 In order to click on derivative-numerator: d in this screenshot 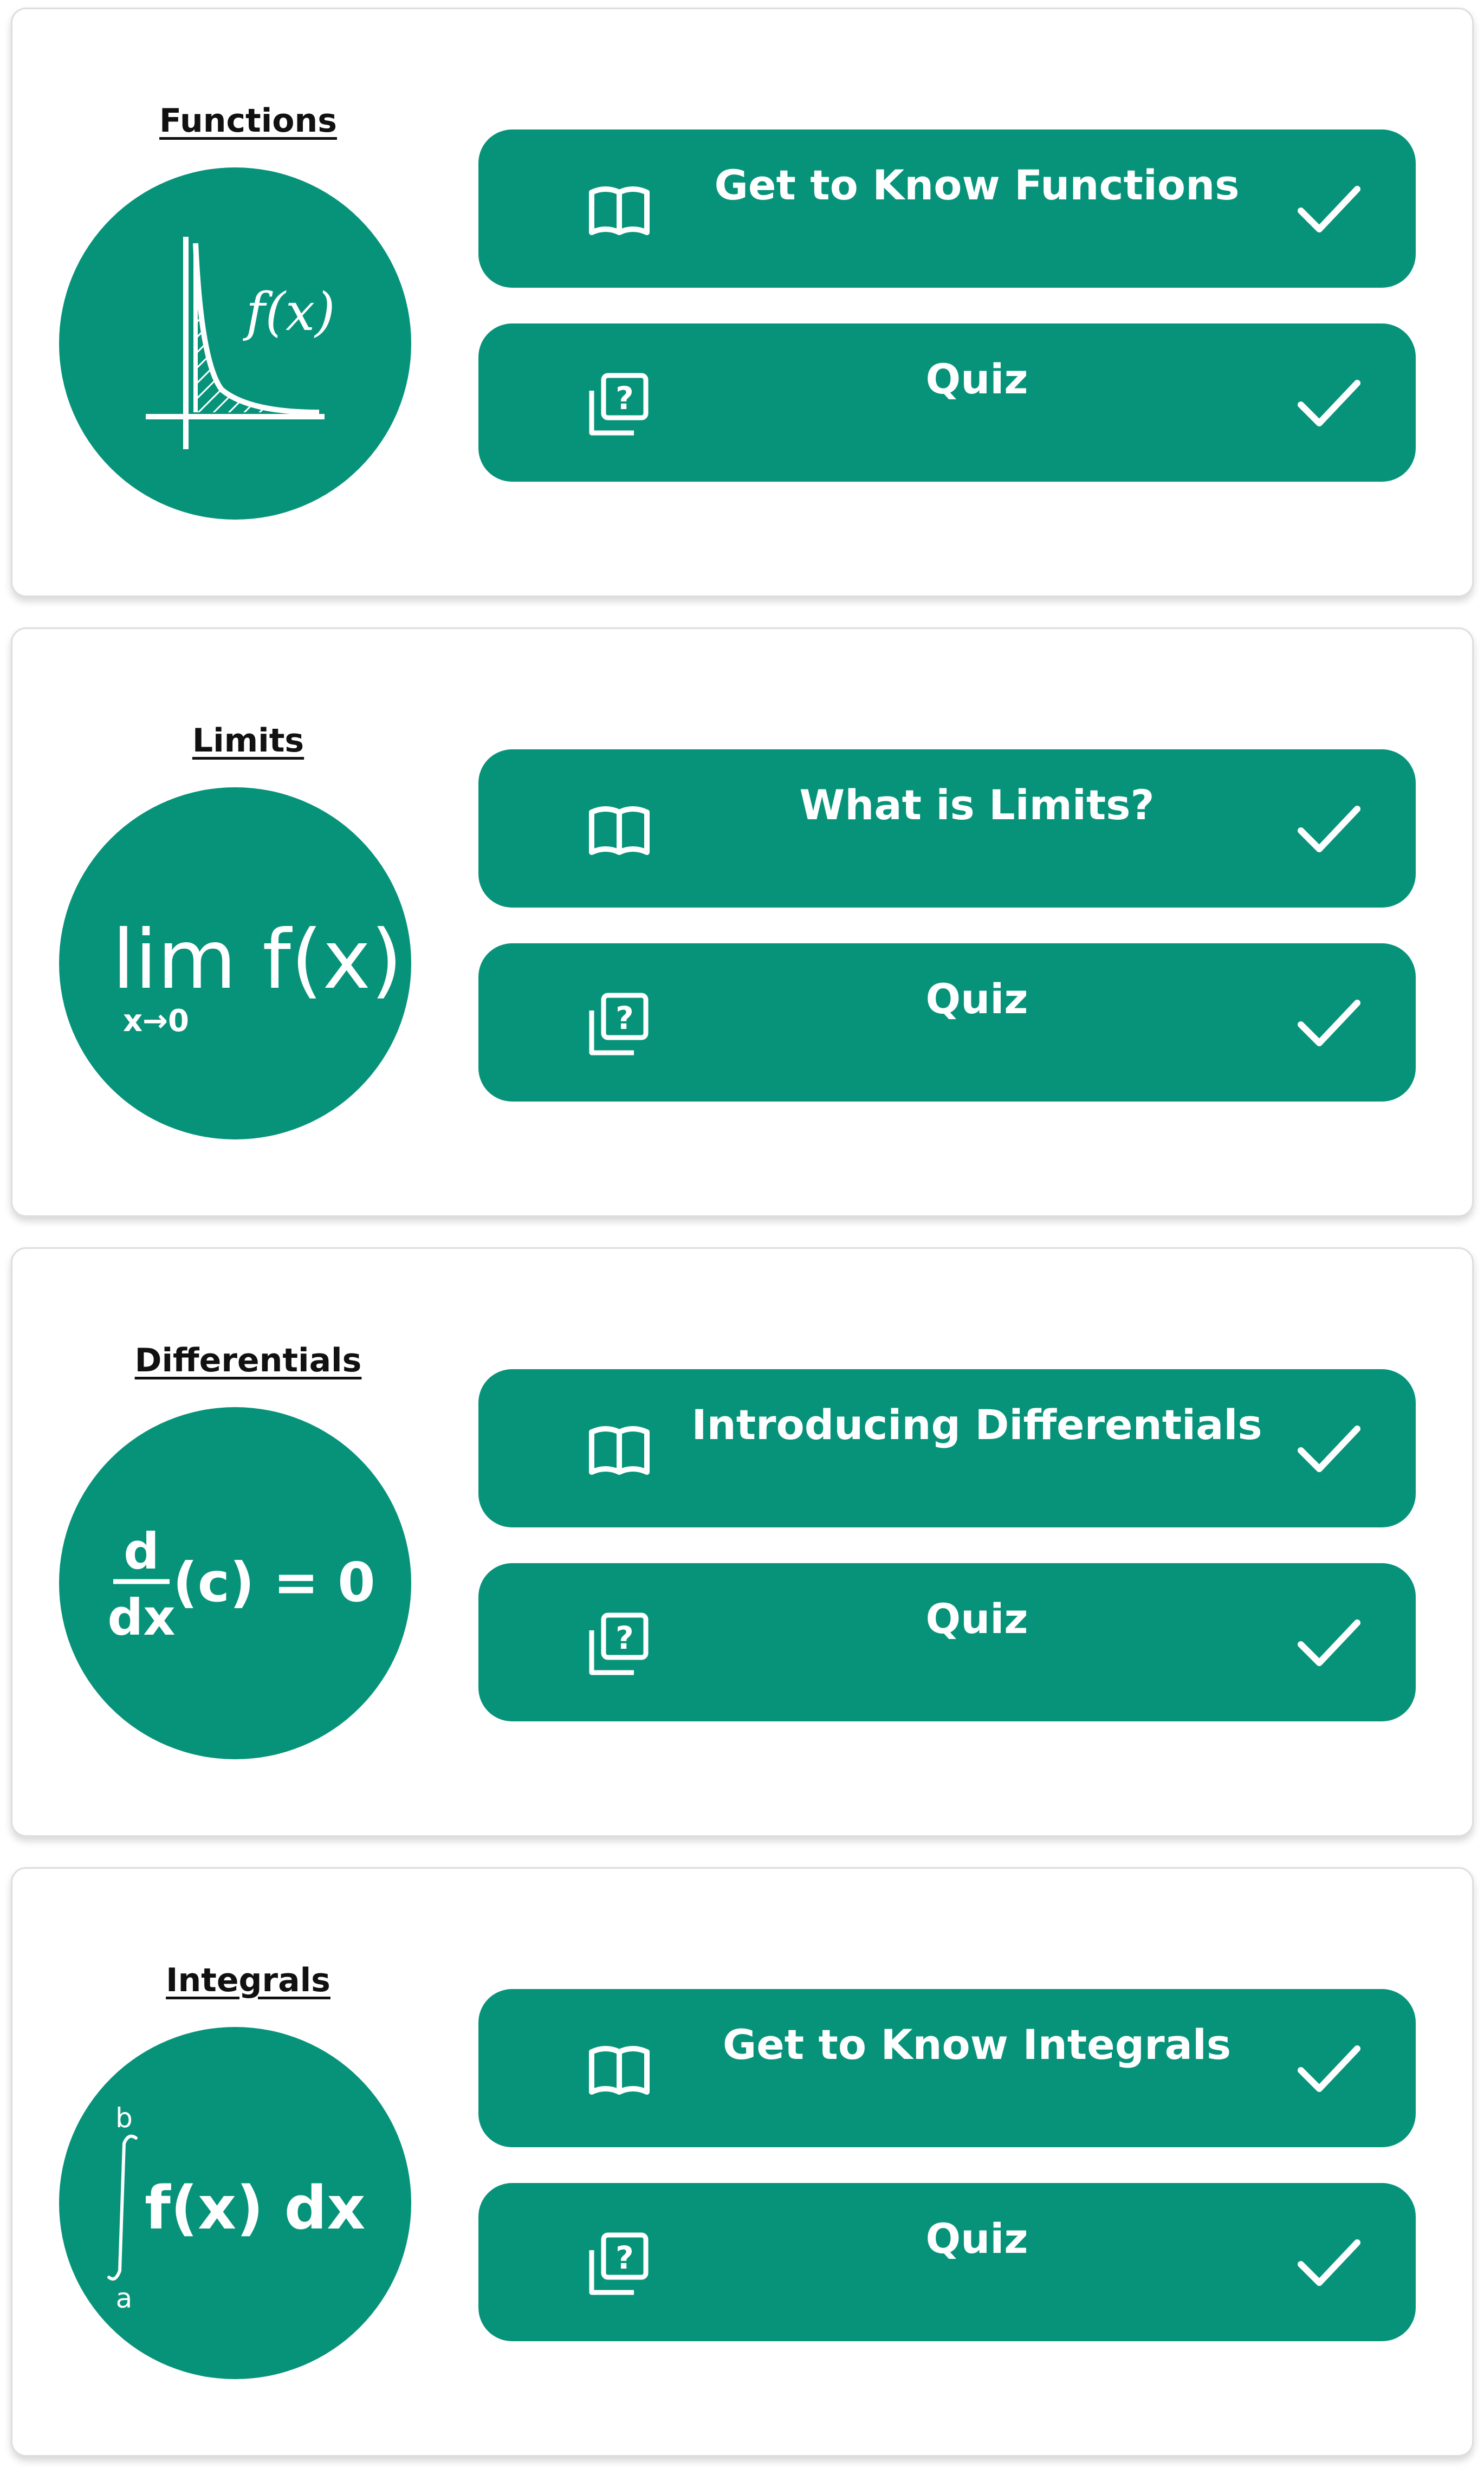, I will do `click(142, 1551)`.